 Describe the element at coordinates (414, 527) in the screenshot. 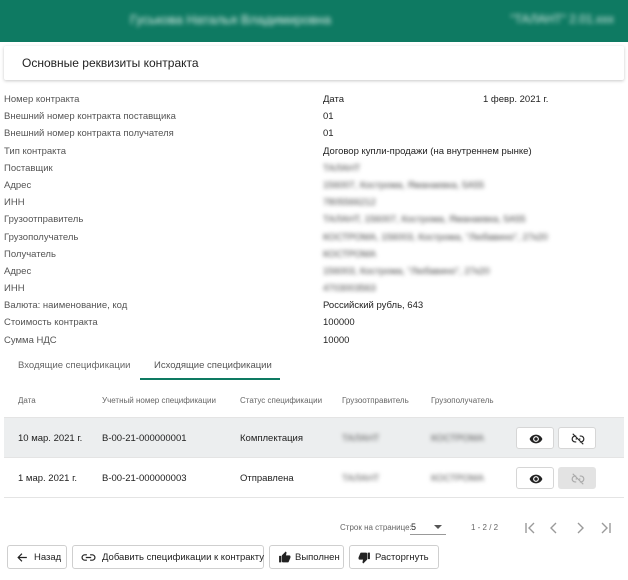

I see `rows-per-page-value: 5` at that location.